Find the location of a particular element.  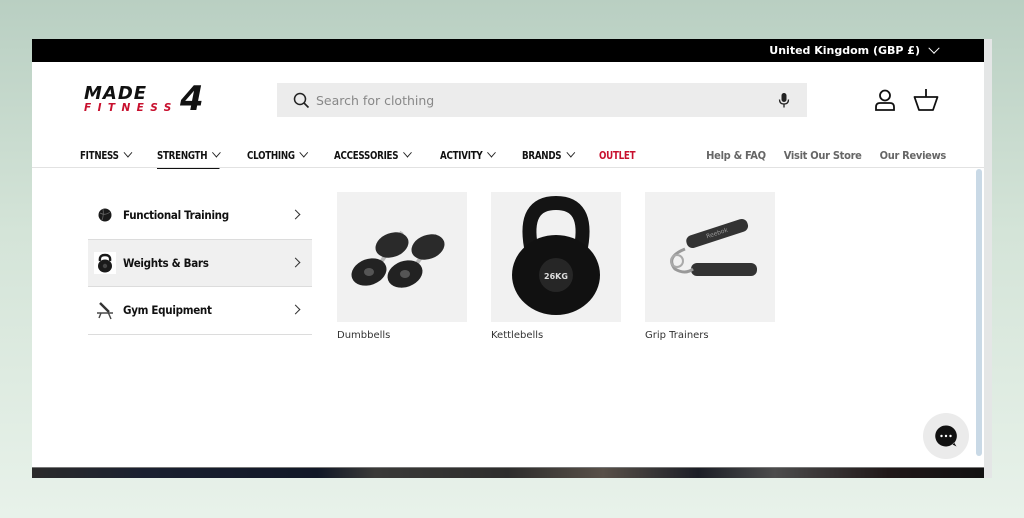

kettlebell-icon is located at coordinates (105, 262).